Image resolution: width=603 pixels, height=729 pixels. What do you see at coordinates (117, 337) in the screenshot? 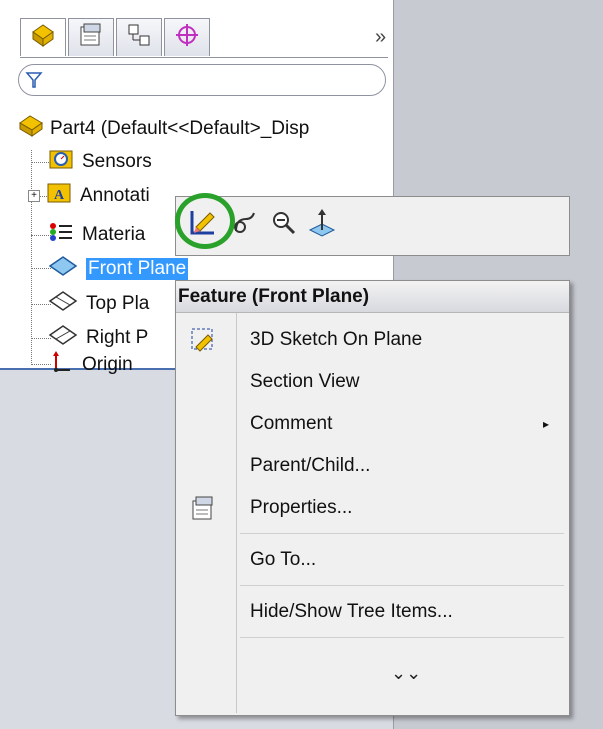
I see `tree-item-label: Right P` at bounding box center [117, 337].